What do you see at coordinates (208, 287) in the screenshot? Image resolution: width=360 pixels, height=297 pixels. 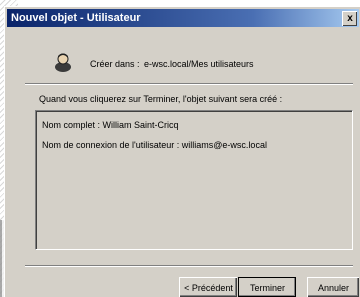 I see `previous-button: < Précédent` at bounding box center [208, 287].